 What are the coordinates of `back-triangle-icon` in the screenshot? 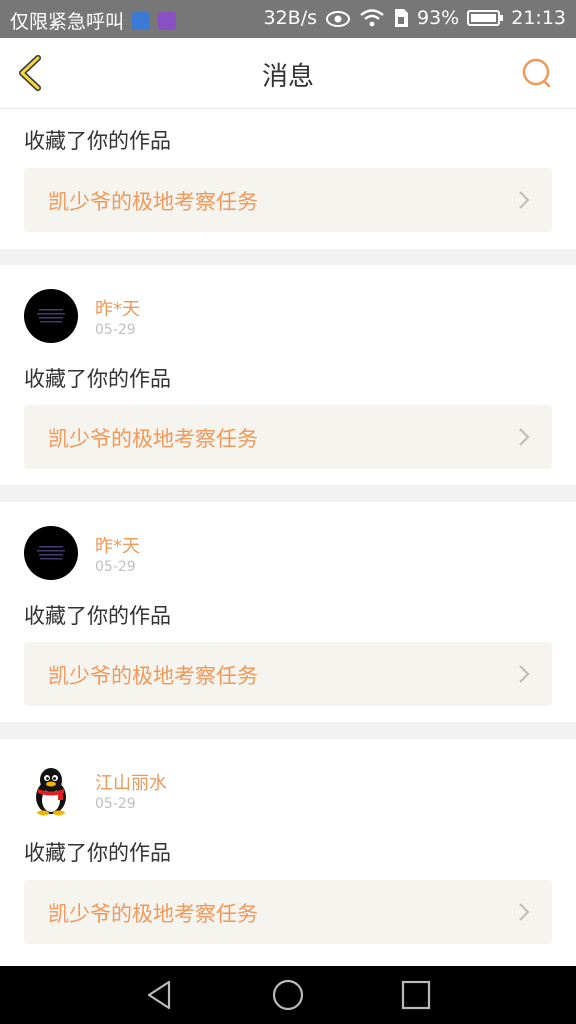 It's located at (160, 995).